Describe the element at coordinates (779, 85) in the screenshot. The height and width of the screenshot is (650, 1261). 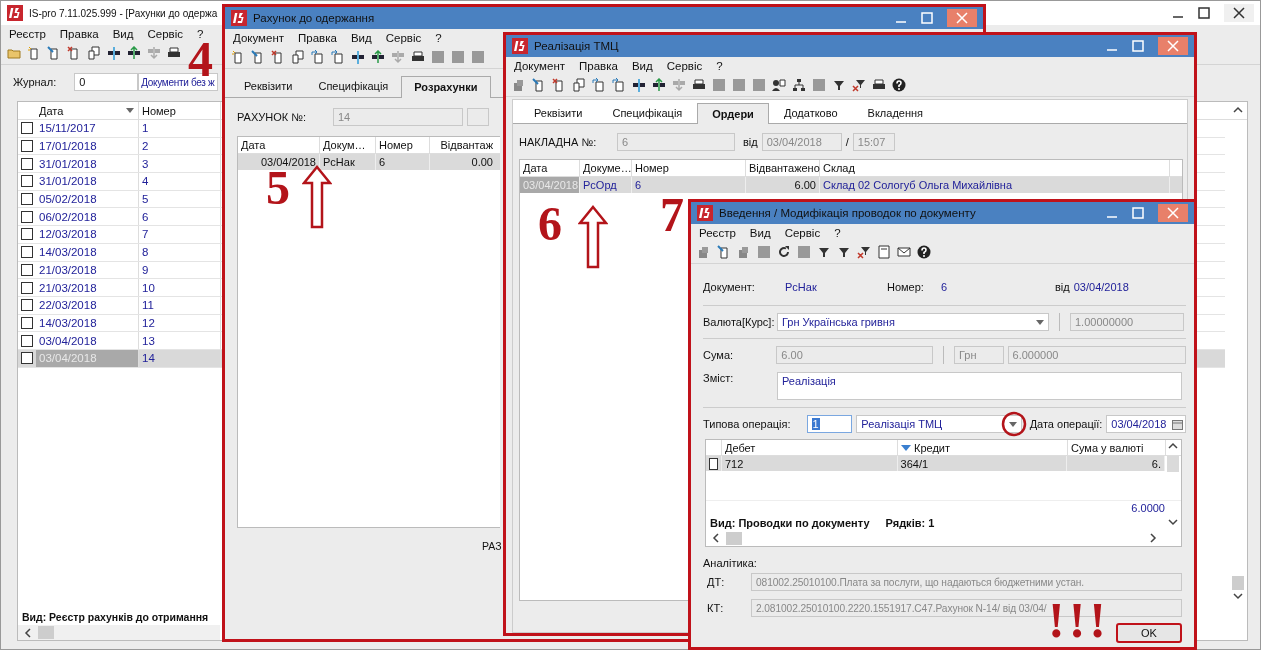
I see `person-icon` at that location.